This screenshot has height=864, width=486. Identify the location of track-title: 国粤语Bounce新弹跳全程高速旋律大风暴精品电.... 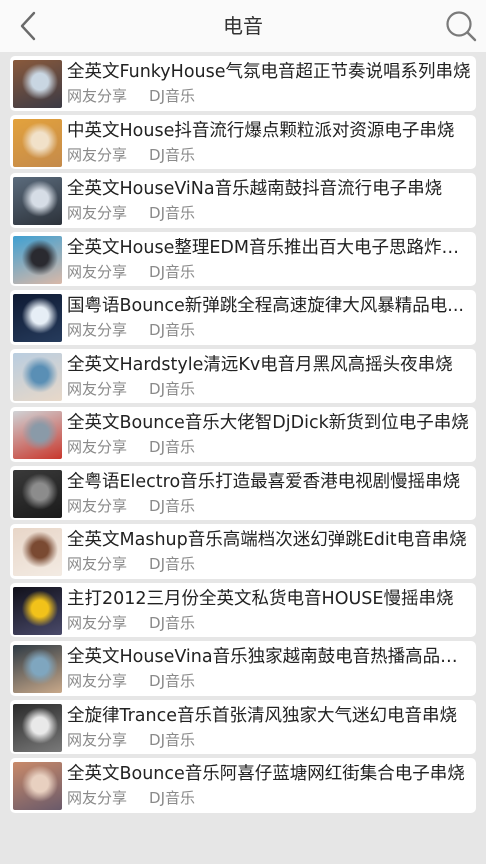
(265, 306).